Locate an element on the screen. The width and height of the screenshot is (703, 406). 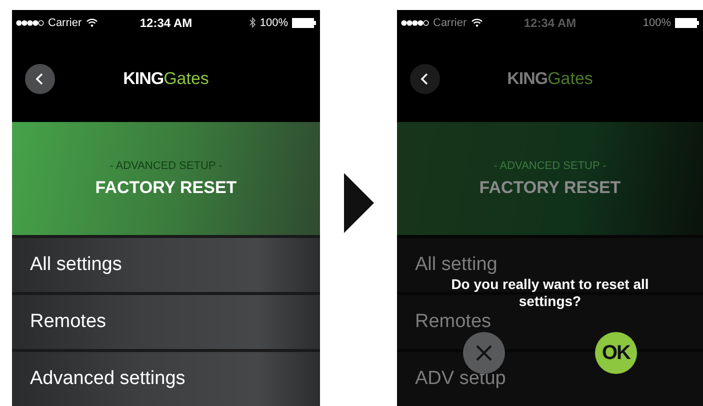
menu-item: Advanced settings is located at coordinates (166, 377).